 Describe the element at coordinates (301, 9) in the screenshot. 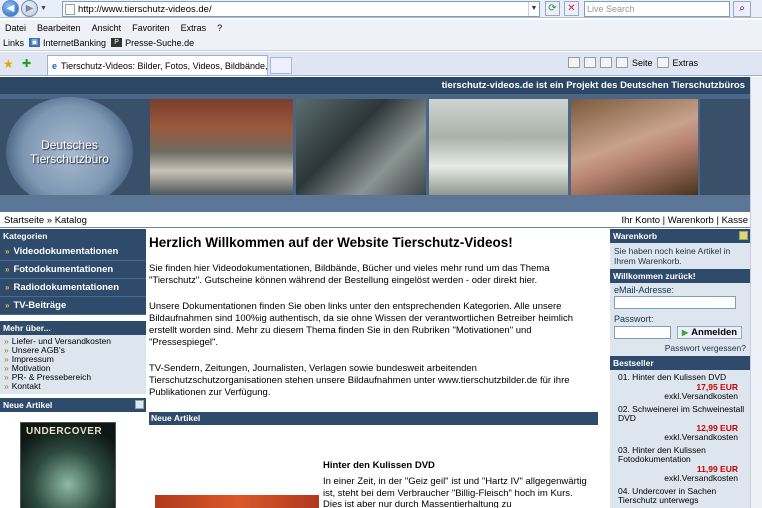

I see `url-field: http://www.tierschutz-videos.de/` at that location.